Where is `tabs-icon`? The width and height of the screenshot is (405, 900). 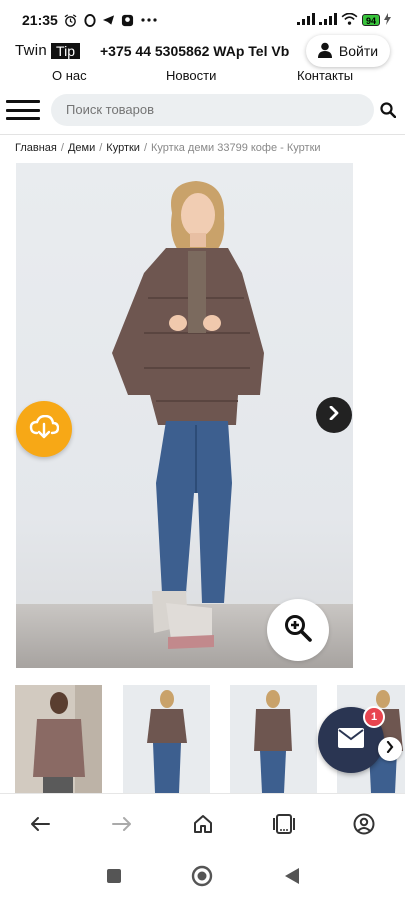 tabs-icon is located at coordinates (284, 824).